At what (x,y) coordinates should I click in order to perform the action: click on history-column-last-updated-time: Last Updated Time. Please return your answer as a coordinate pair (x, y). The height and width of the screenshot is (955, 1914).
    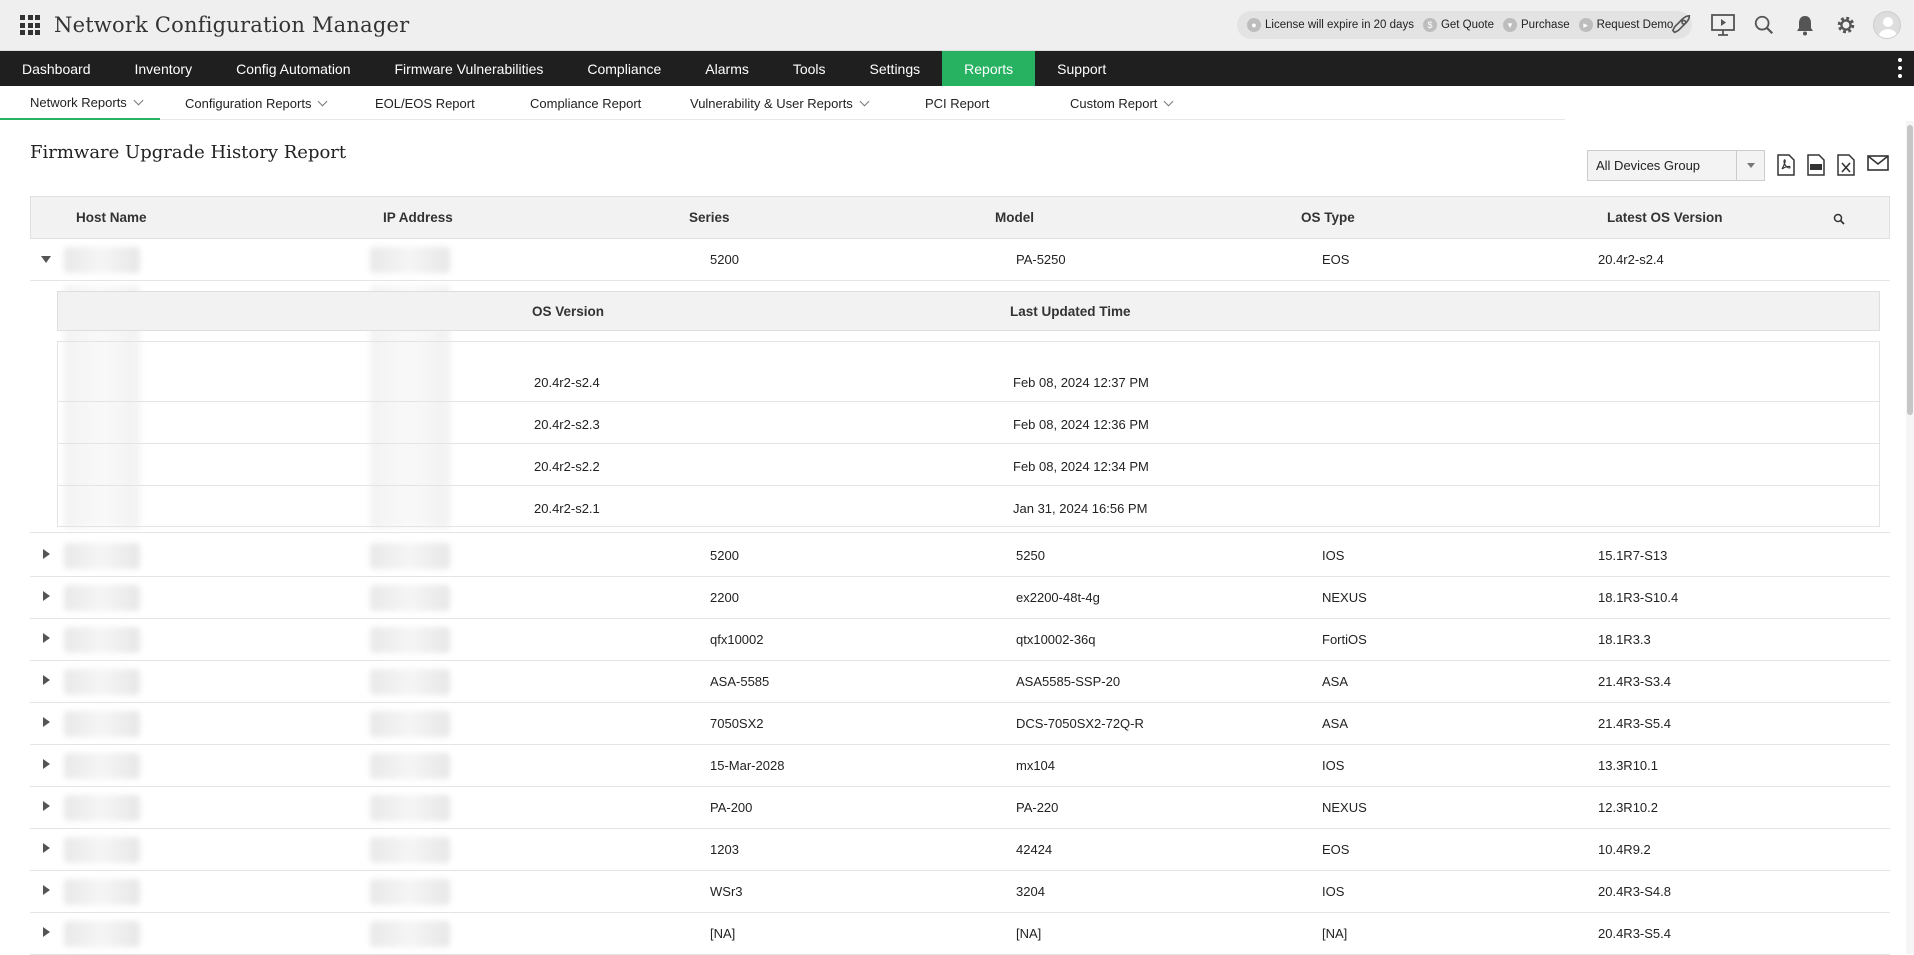
    Looking at the image, I should click on (1070, 311).